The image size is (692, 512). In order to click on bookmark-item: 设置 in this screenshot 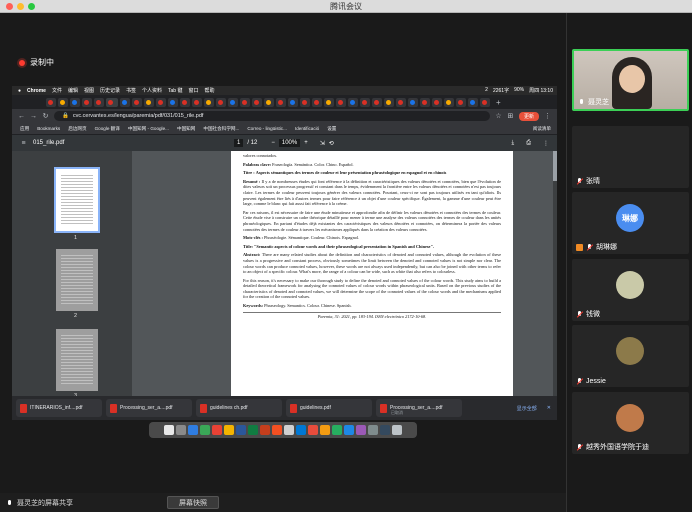, I will do `click(331, 129)`.